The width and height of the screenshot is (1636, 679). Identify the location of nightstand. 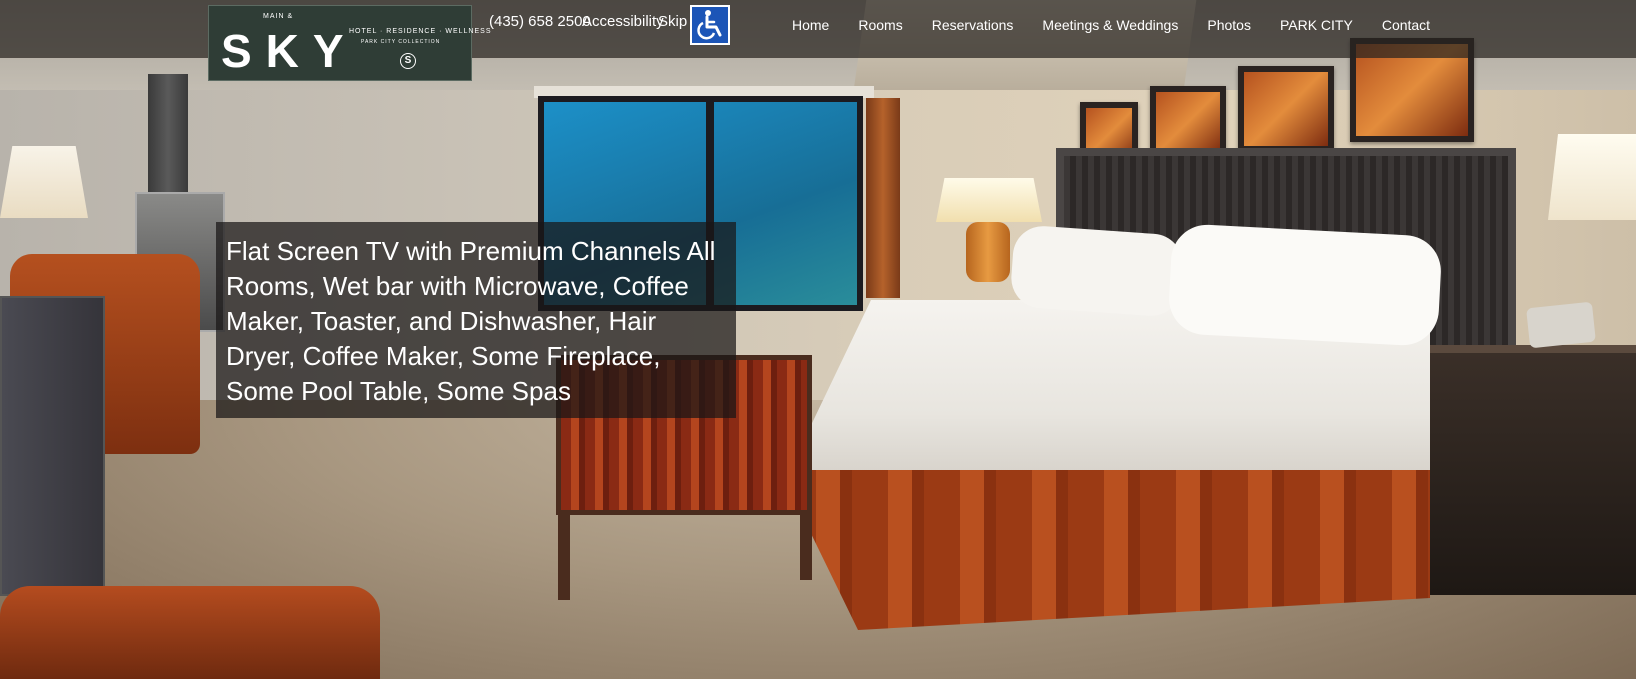
(1533, 470).